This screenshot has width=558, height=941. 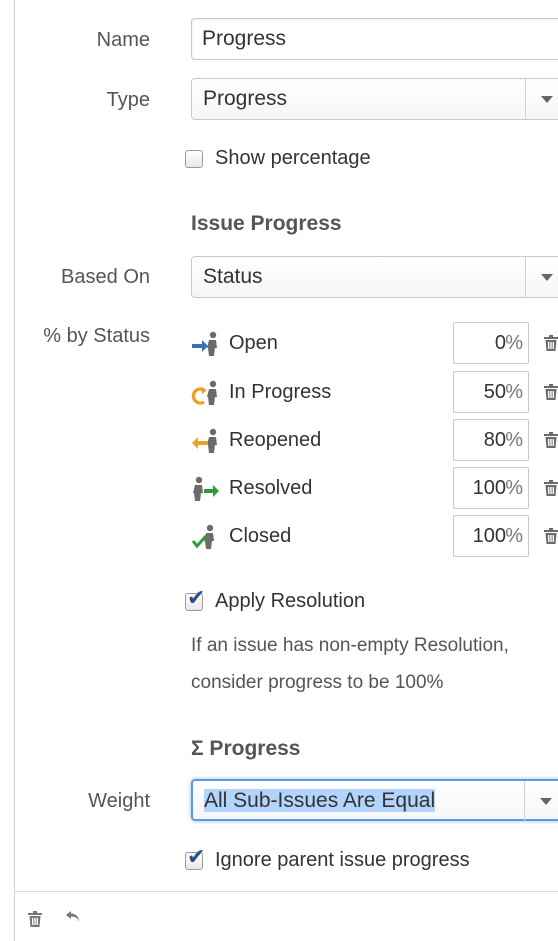 What do you see at coordinates (374, 392) in the screenshot?
I see `status-row-in-progress: In Progress 50 %` at bounding box center [374, 392].